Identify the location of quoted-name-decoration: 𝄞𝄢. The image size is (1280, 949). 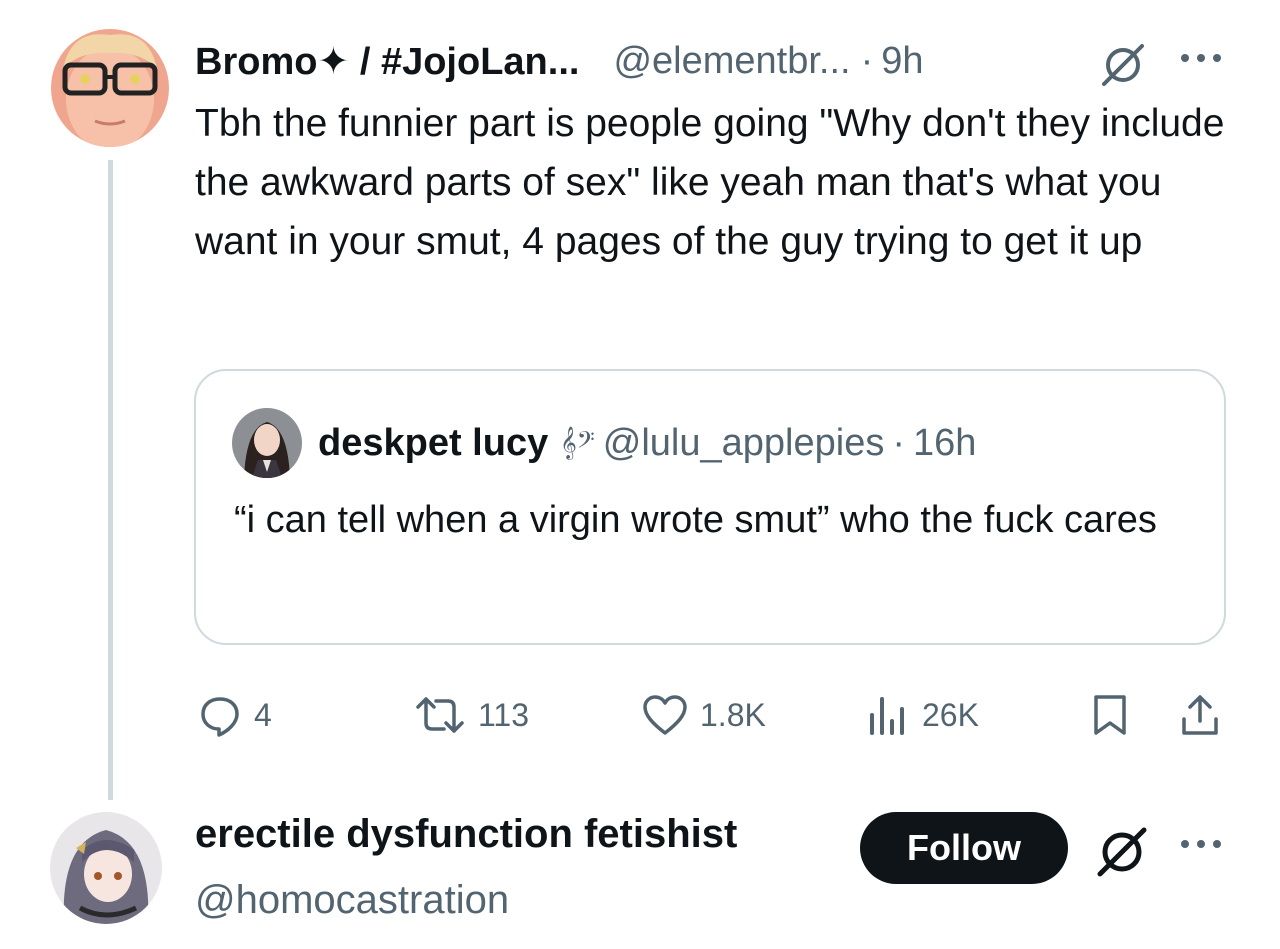
(577, 442).